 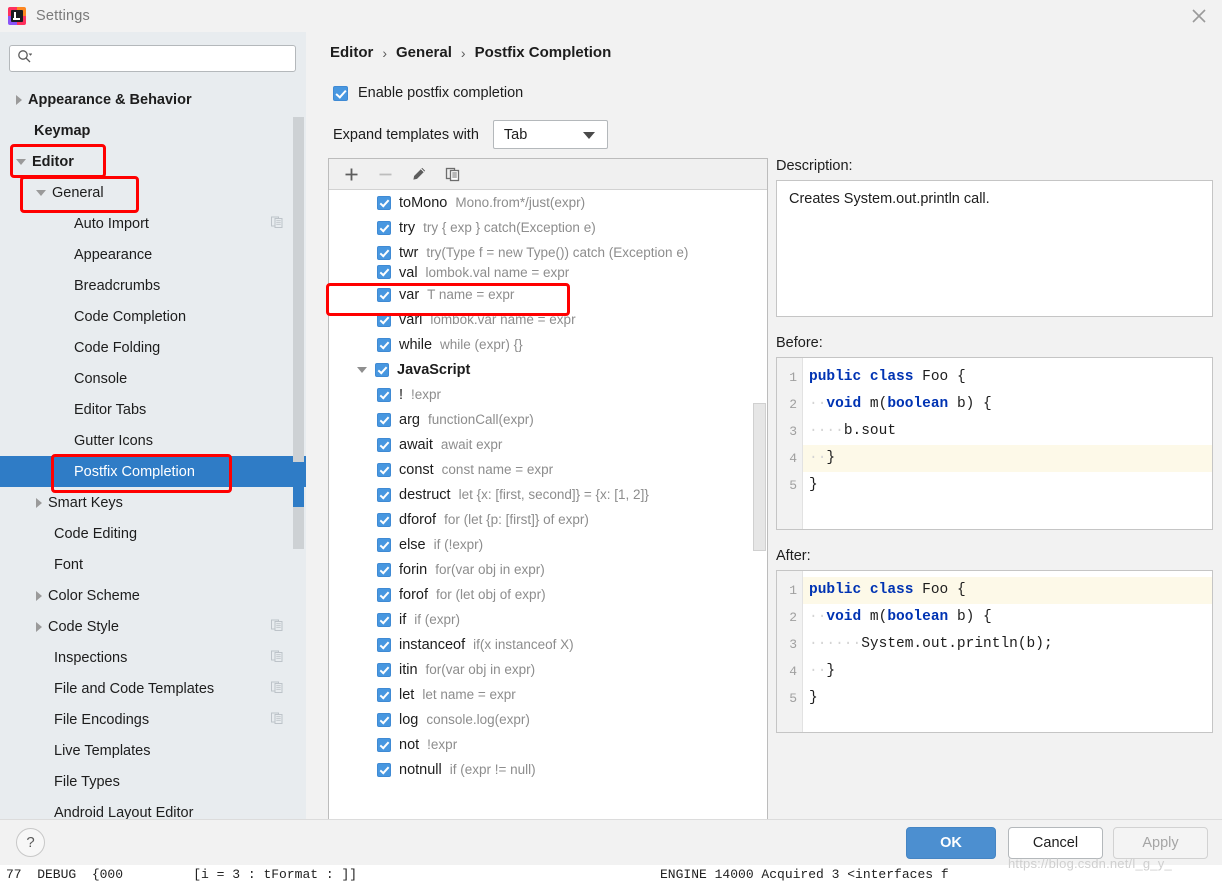 I want to click on template-row: while while (expr) {}, so click(x=548, y=344).